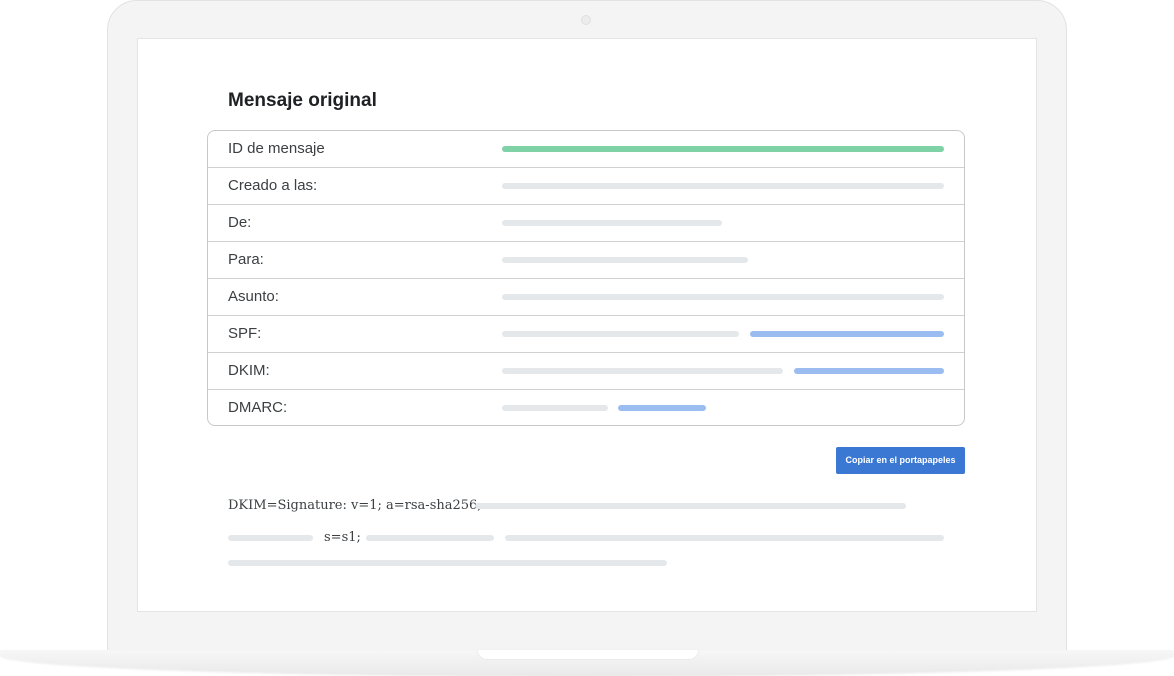 This screenshot has width=1174, height=676. I want to click on table-row: SPF:, so click(586, 334).